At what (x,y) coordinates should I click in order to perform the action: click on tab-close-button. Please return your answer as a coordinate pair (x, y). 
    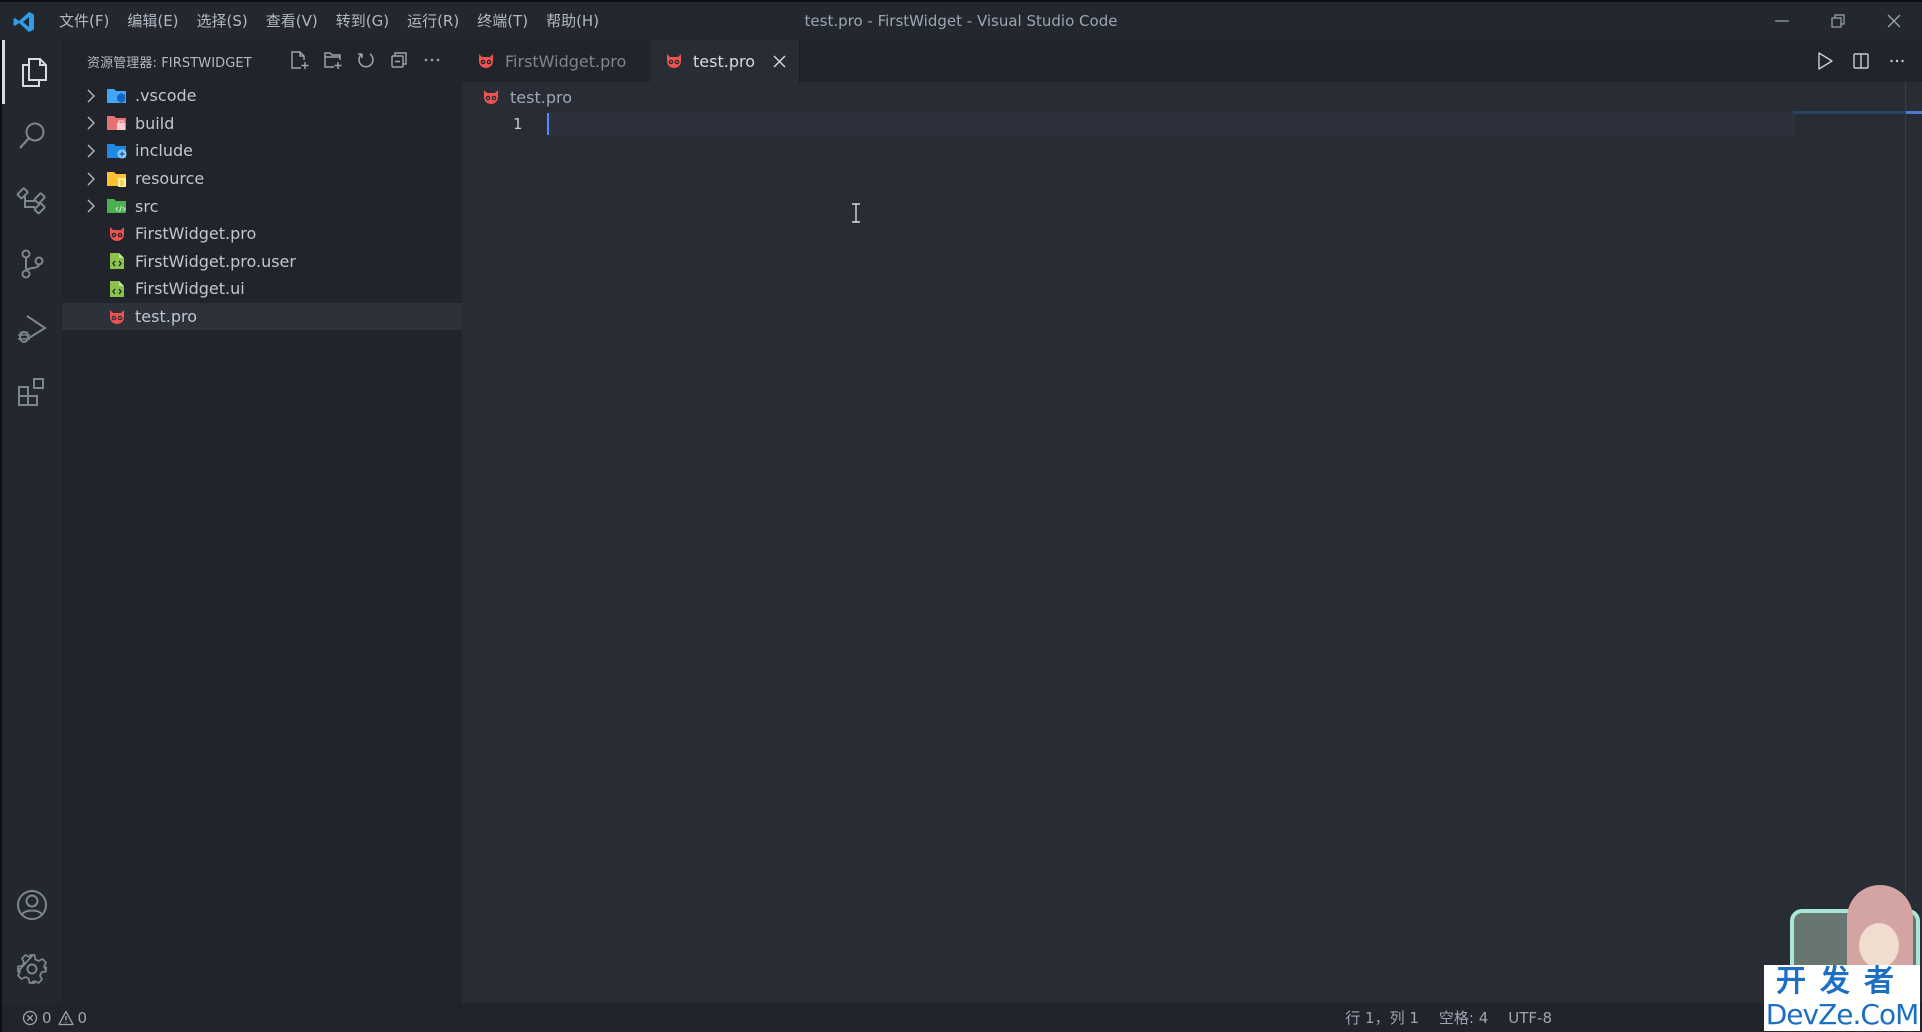
    Looking at the image, I should click on (779, 61).